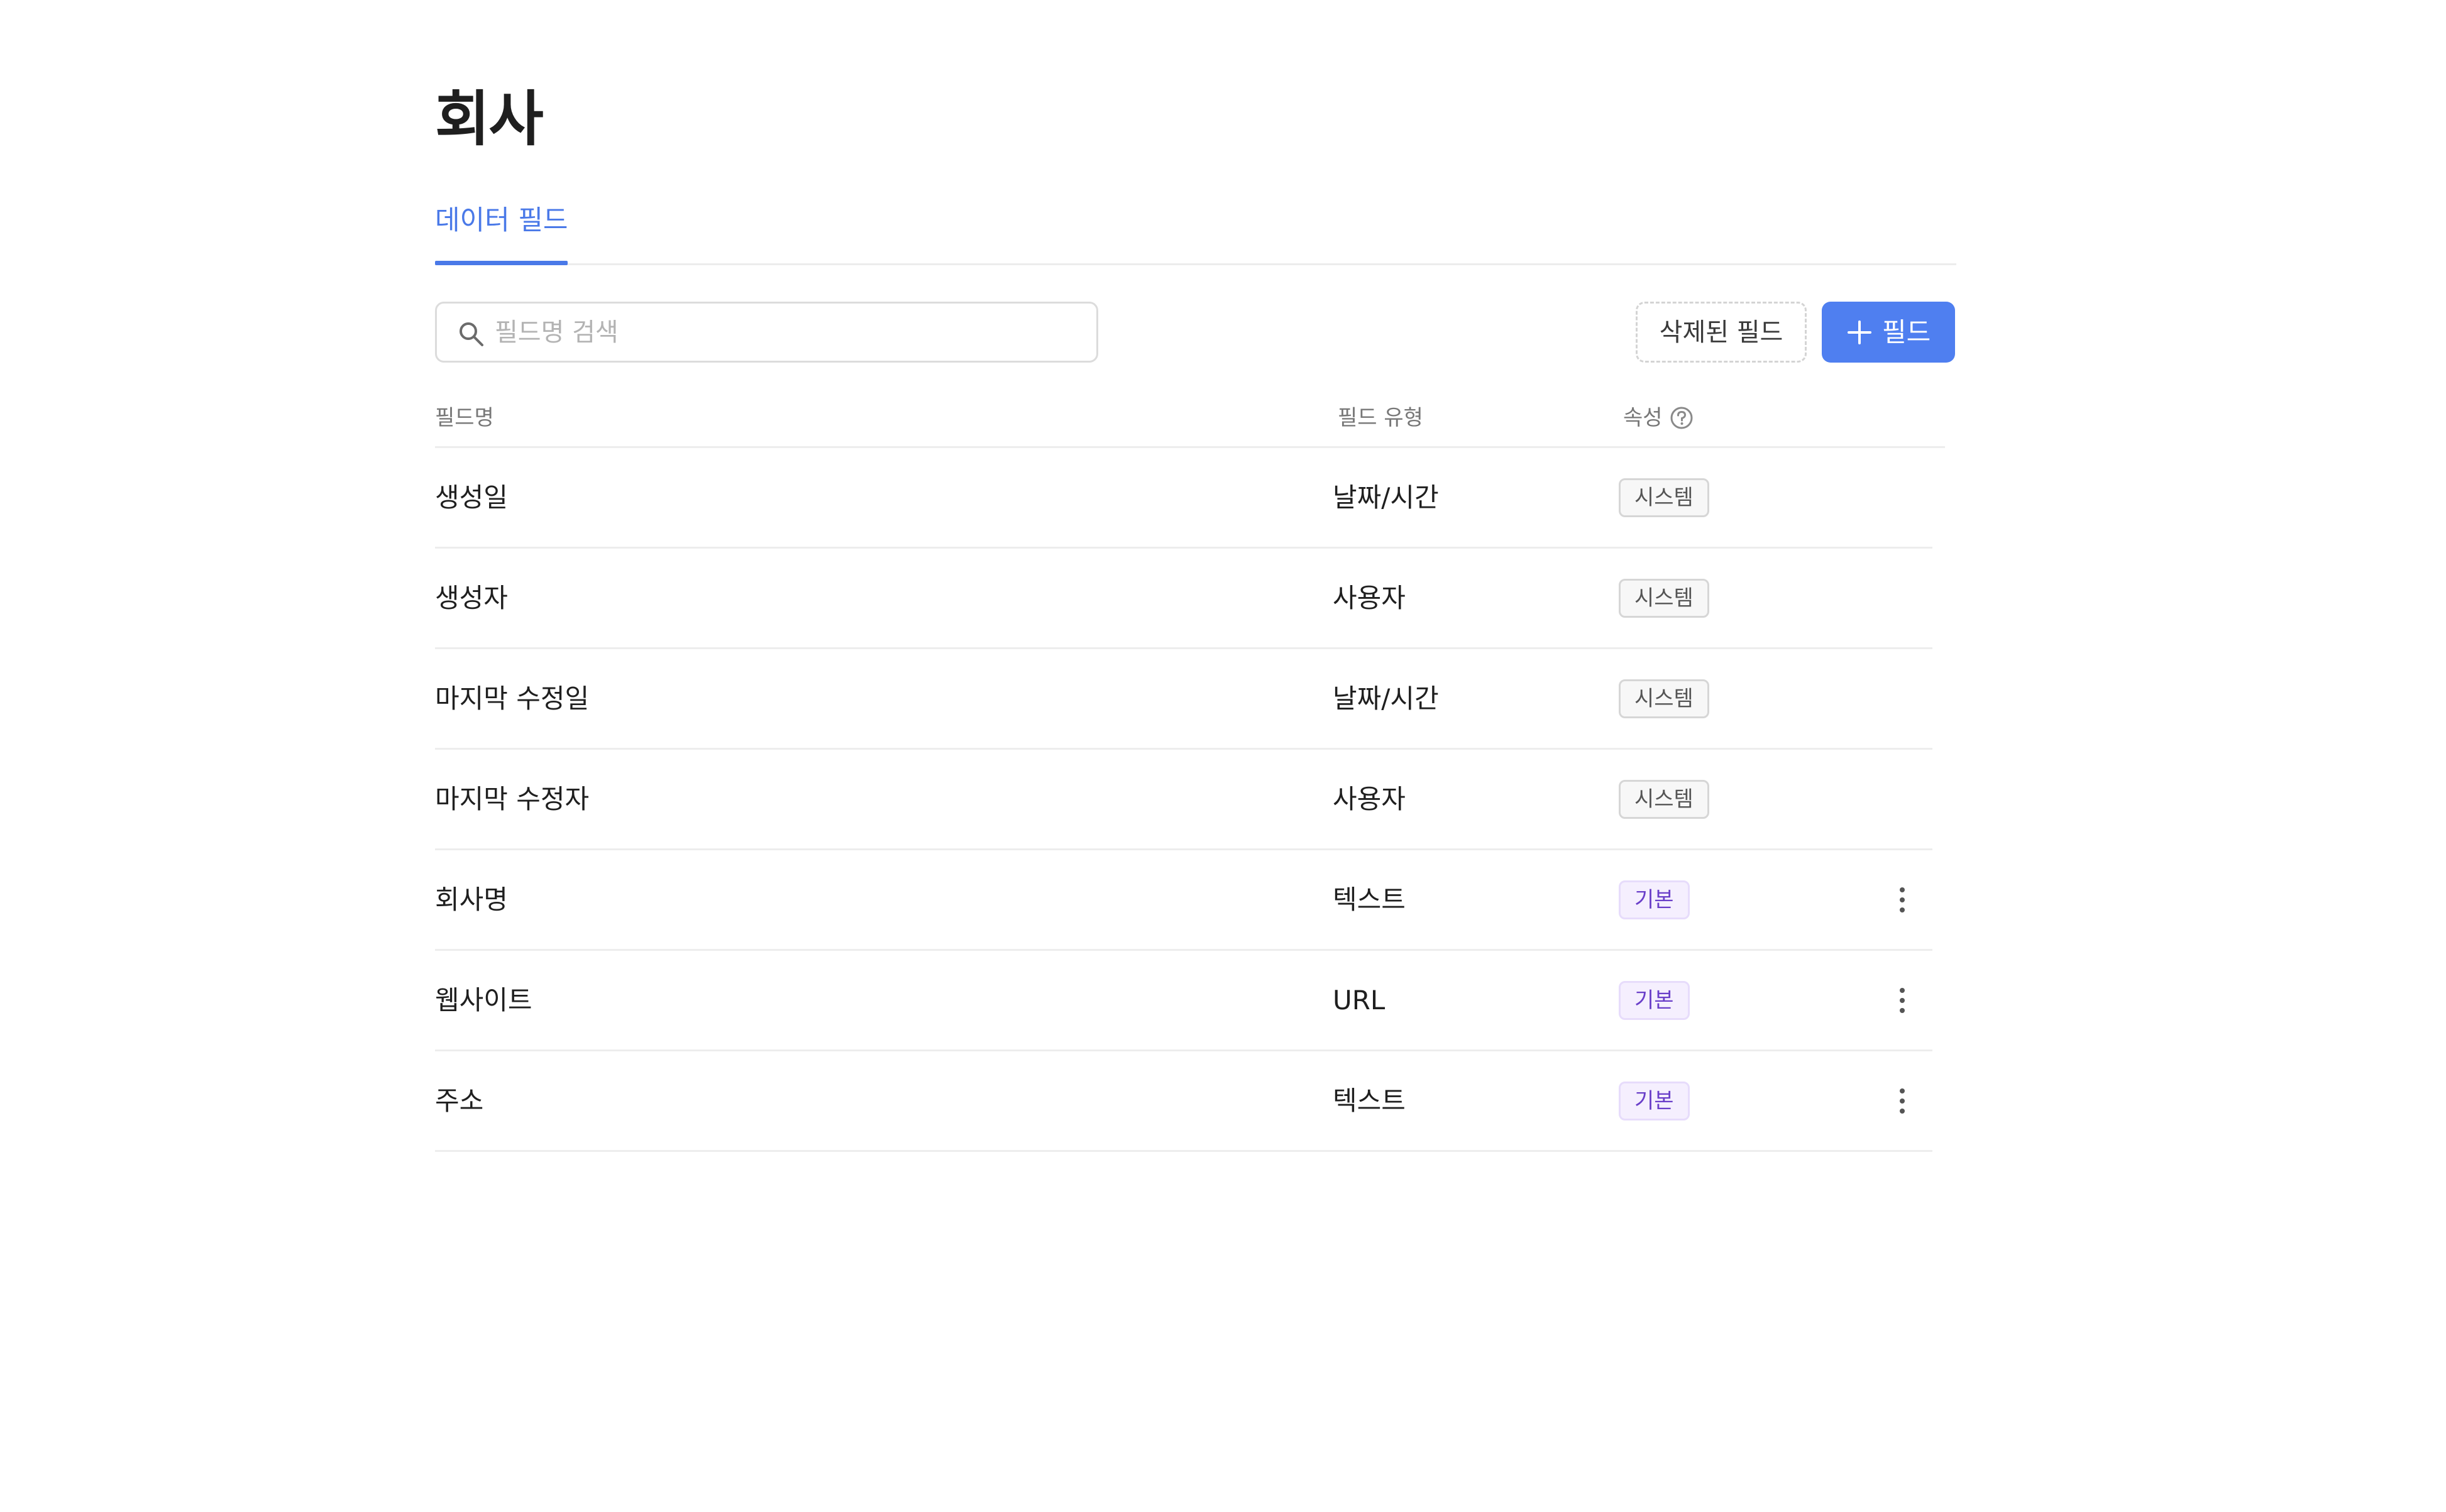  What do you see at coordinates (1380, 417) in the screenshot?
I see `column-header-type: 필드 유형` at bounding box center [1380, 417].